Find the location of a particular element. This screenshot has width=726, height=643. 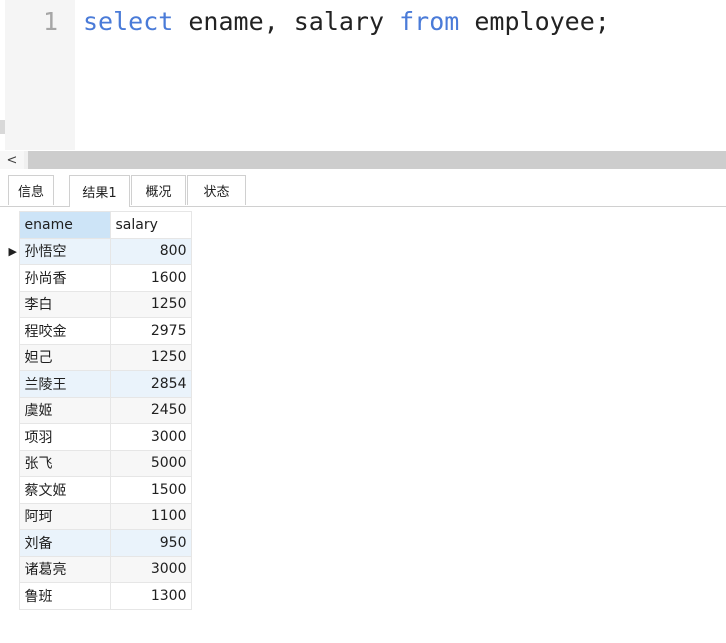

code-table: employee; is located at coordinates (534, 21).